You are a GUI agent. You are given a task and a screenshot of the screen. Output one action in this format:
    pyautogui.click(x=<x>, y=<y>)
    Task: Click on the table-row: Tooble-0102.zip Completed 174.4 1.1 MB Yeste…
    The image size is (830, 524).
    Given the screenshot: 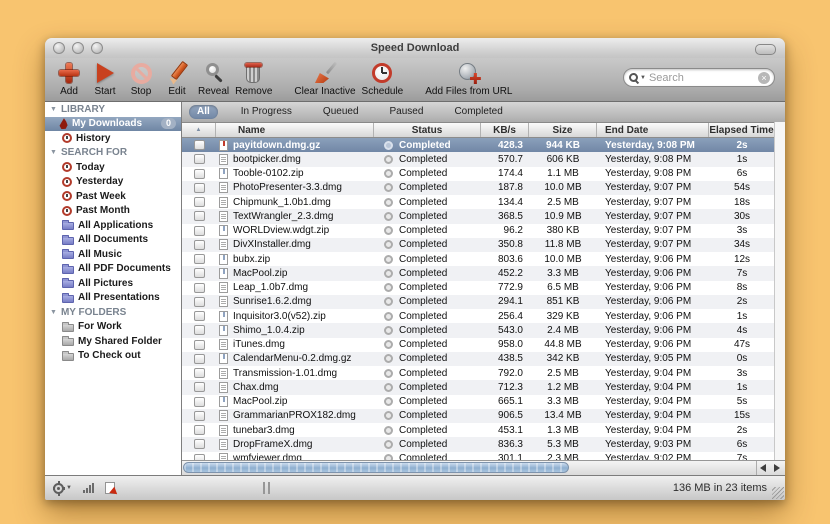 What is the action you would take?
    pyautogui.click(x=483, y=173)
    